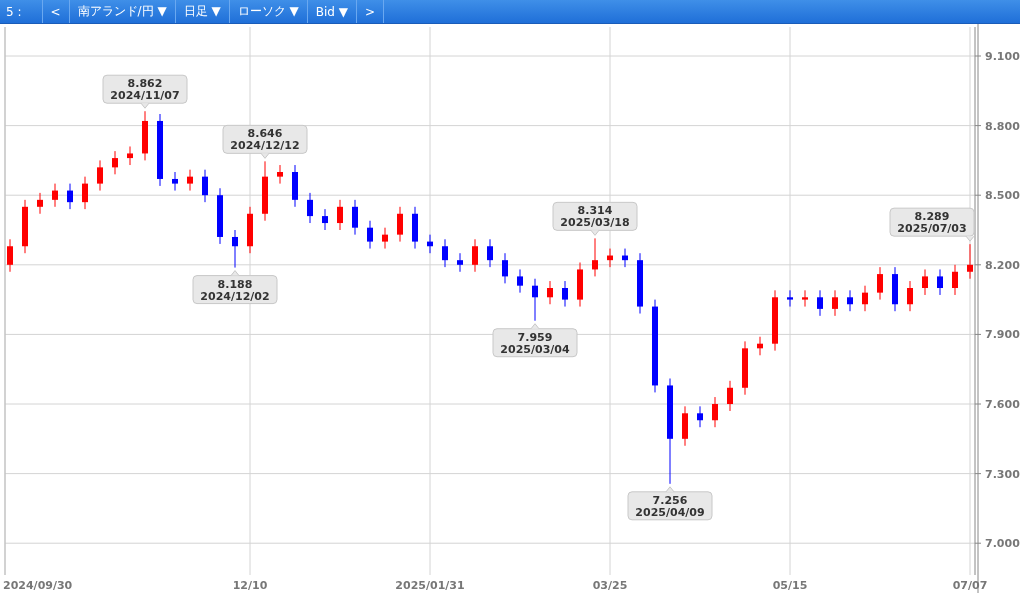 This screenshot has width=1020, height=593. Describe the element at coordinates (38, 585) in the screenshot. I see `axis-label: 2024/09/30` at that location.